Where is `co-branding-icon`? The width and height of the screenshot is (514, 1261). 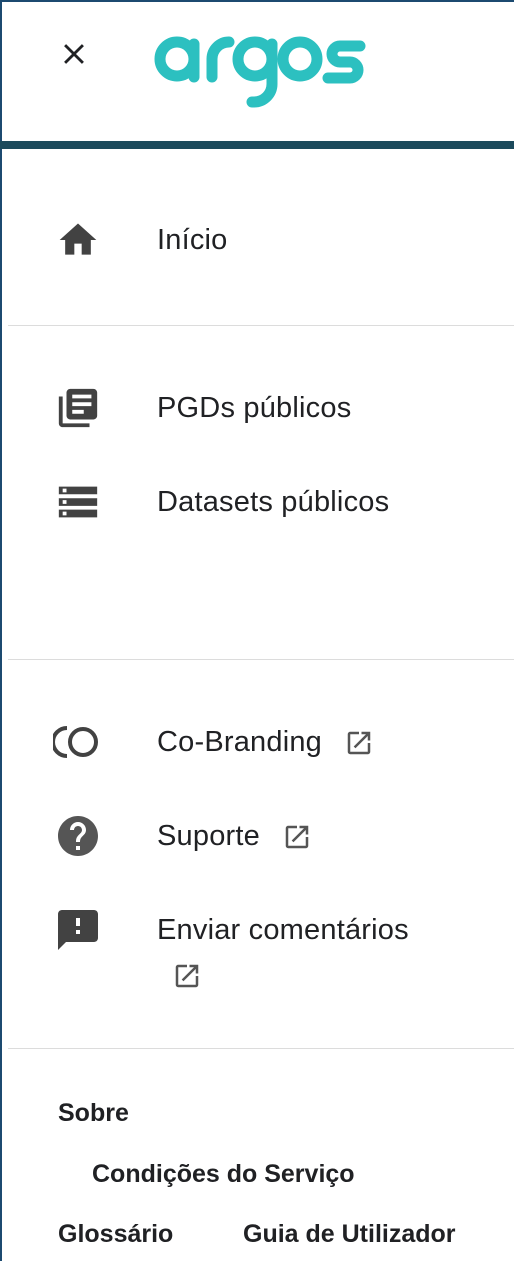 co-branding-icon is located at coordinates (78, 742).